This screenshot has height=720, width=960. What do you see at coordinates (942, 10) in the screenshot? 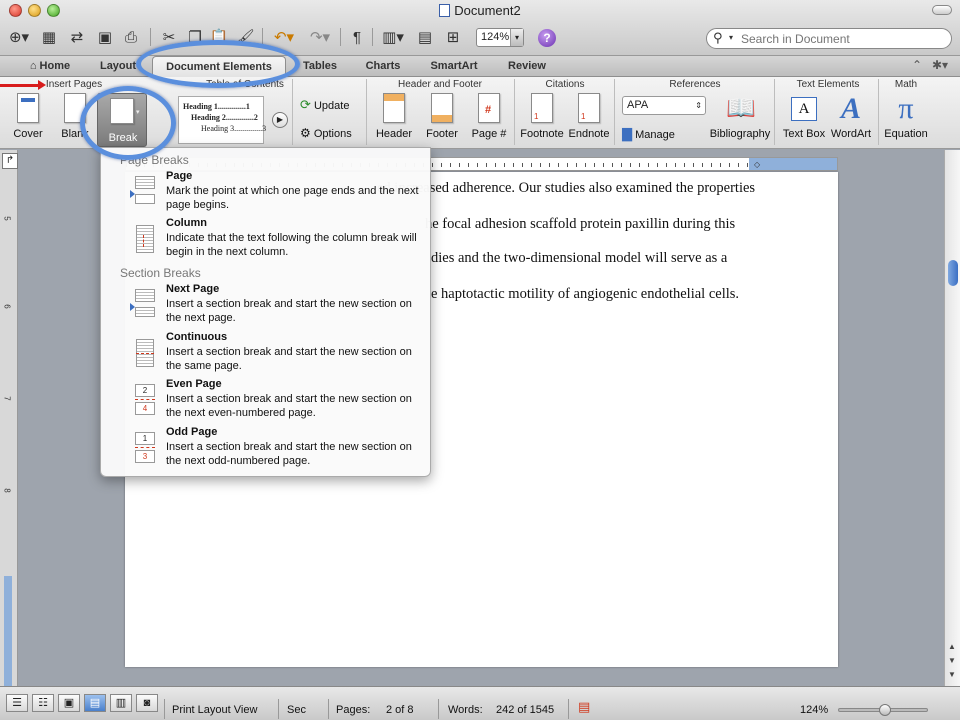
I see `toolbar-toggle-button` at bounding box center [942, 10].